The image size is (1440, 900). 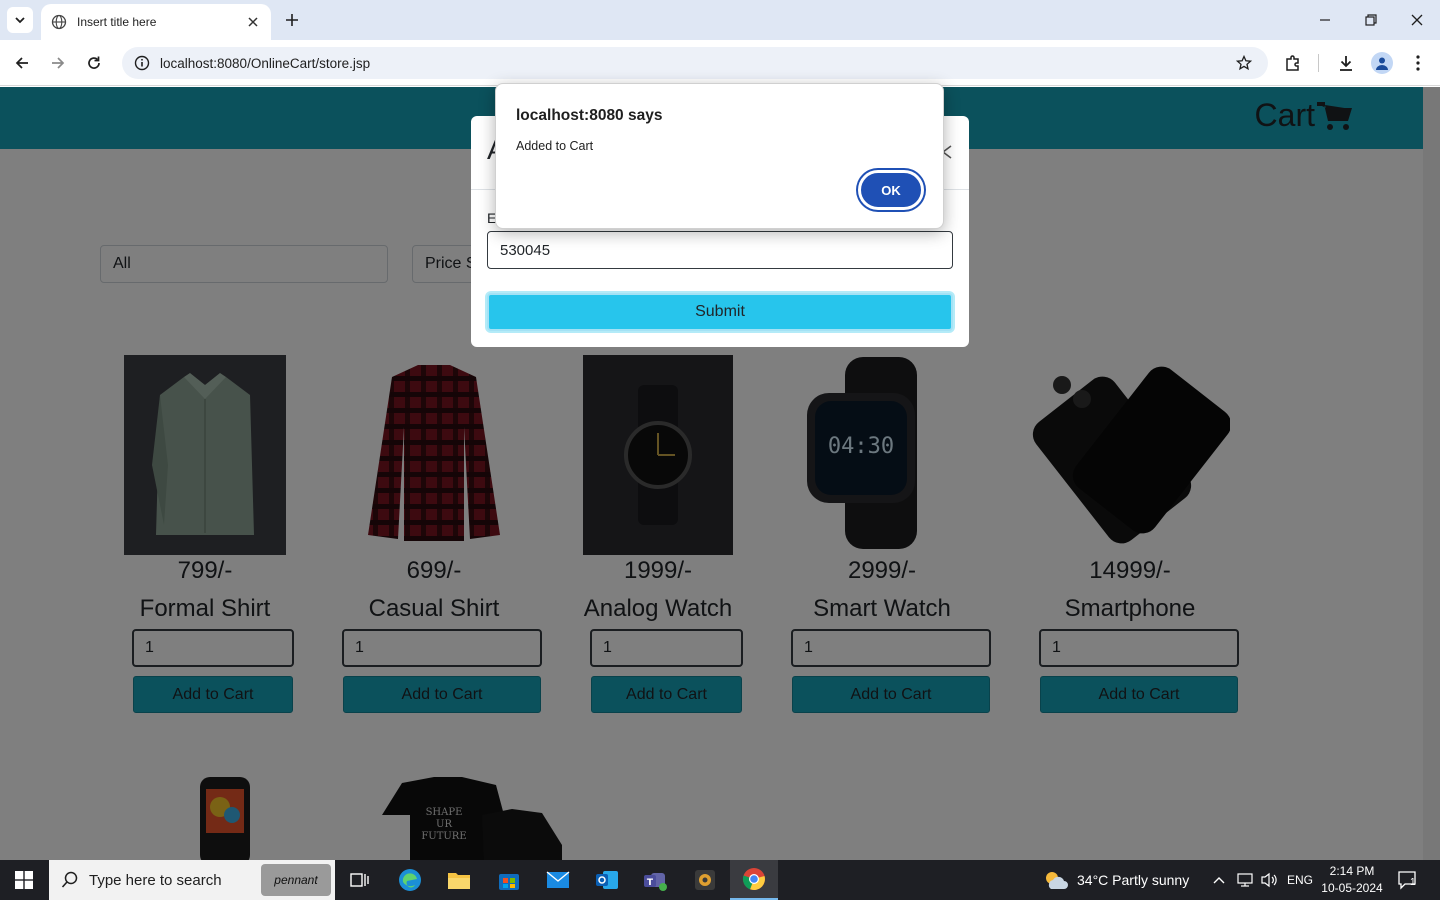 I want to click on settings-app, so click(x=705, y=880).